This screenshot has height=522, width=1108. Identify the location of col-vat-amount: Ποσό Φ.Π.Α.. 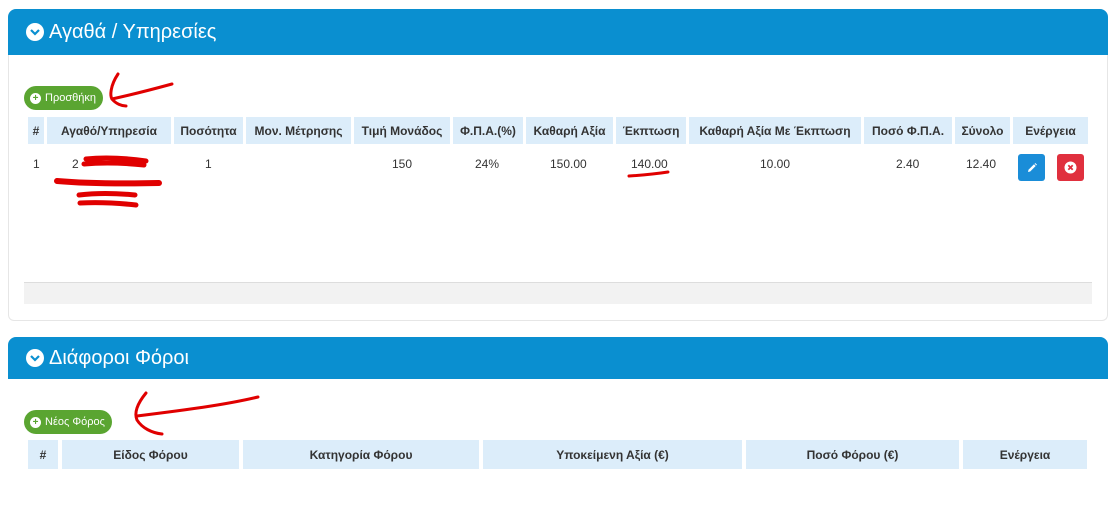
(908, 130).